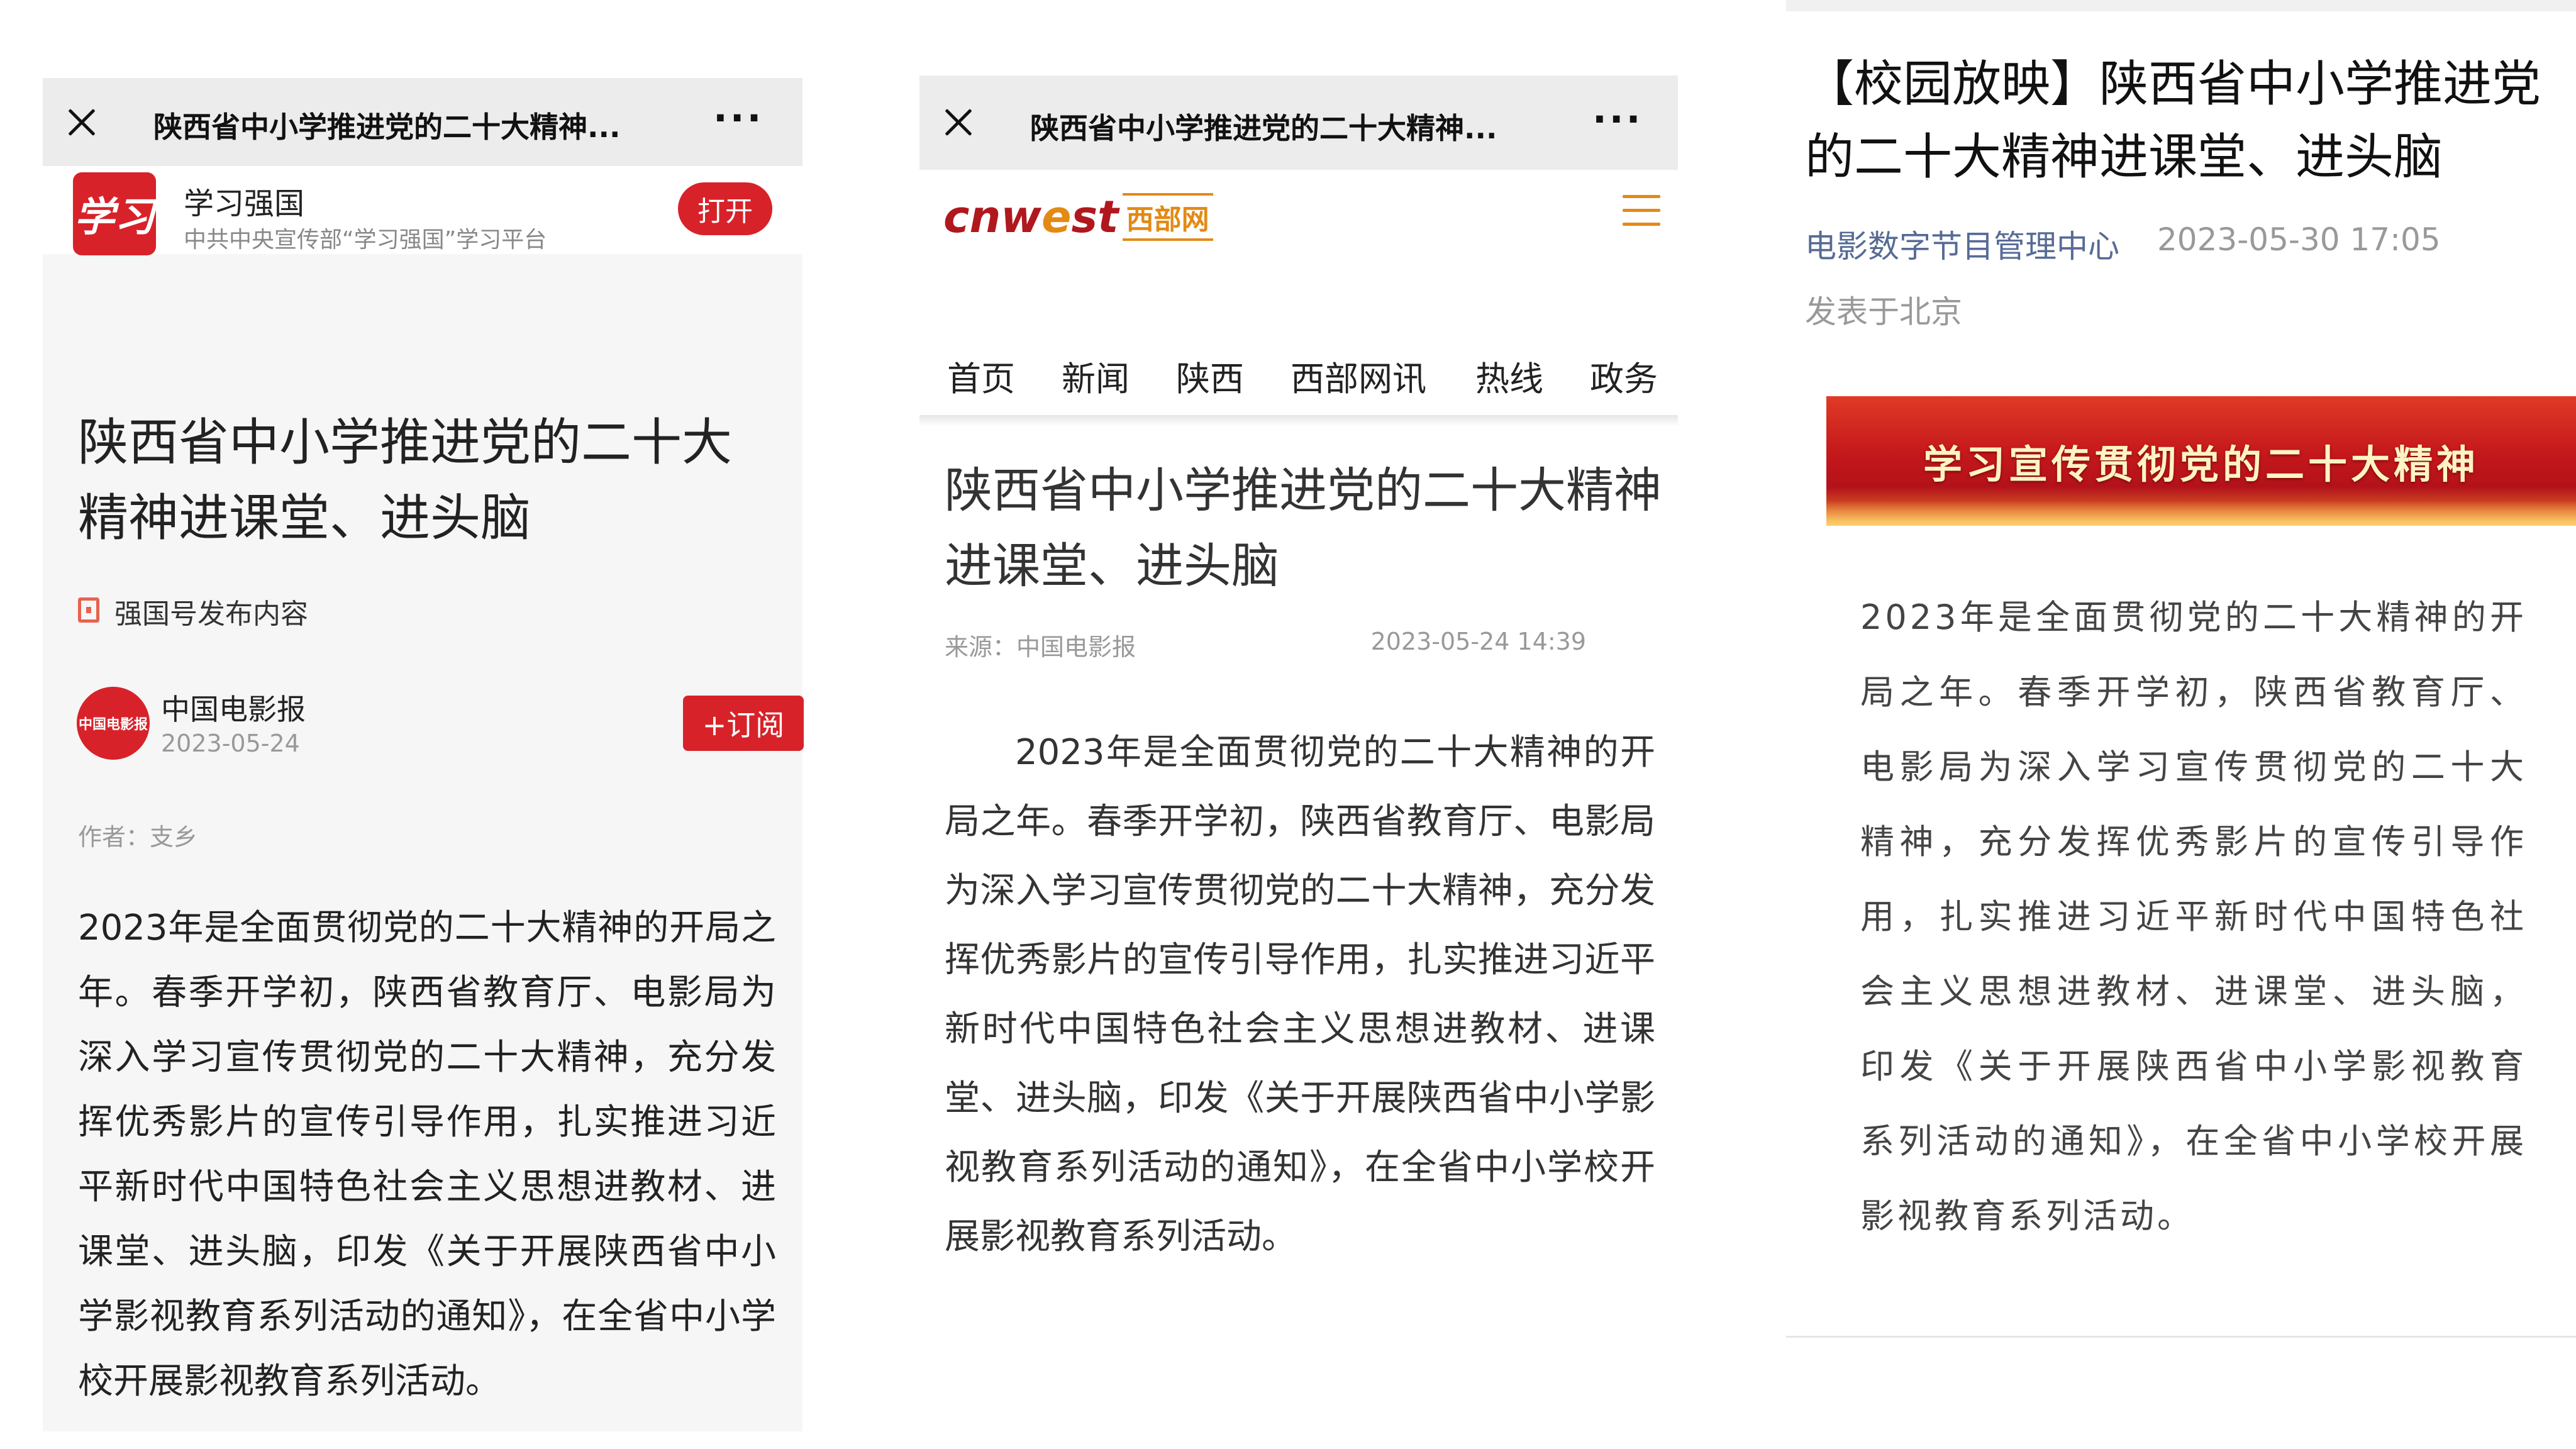 This screenshot has width=2576, height=1449. I want to click on banner-image: 学习宣传贯彻党的二十大精神, so click(2201, 461).